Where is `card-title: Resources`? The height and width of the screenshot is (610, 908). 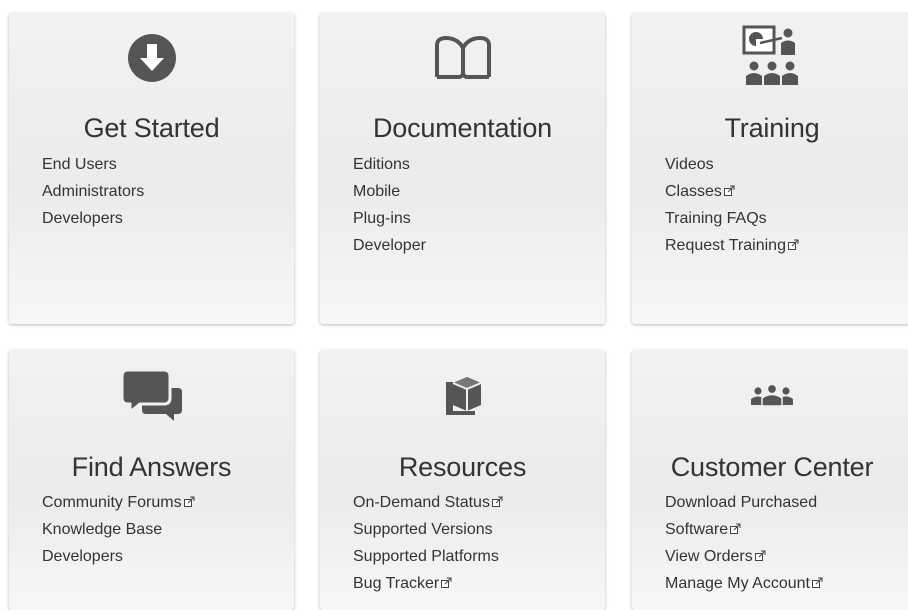
card-title: Resources is located at coordinates (462, 467).